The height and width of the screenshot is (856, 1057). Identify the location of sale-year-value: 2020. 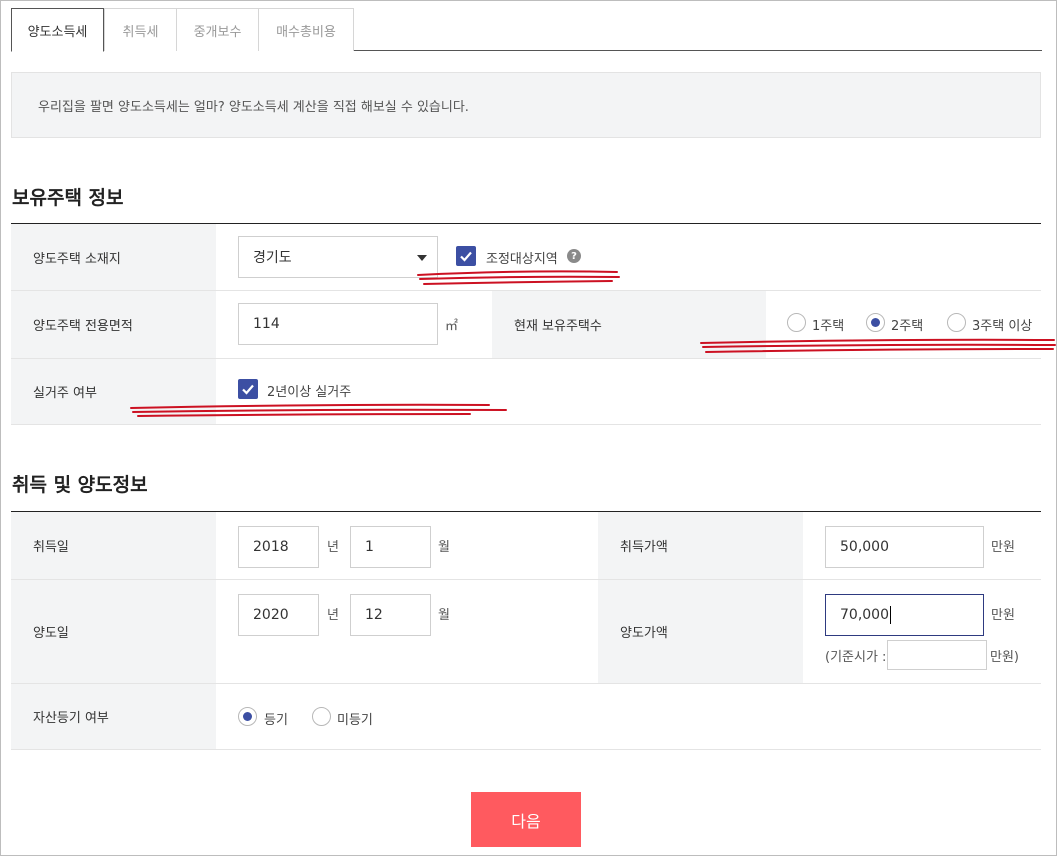
(271, 615).